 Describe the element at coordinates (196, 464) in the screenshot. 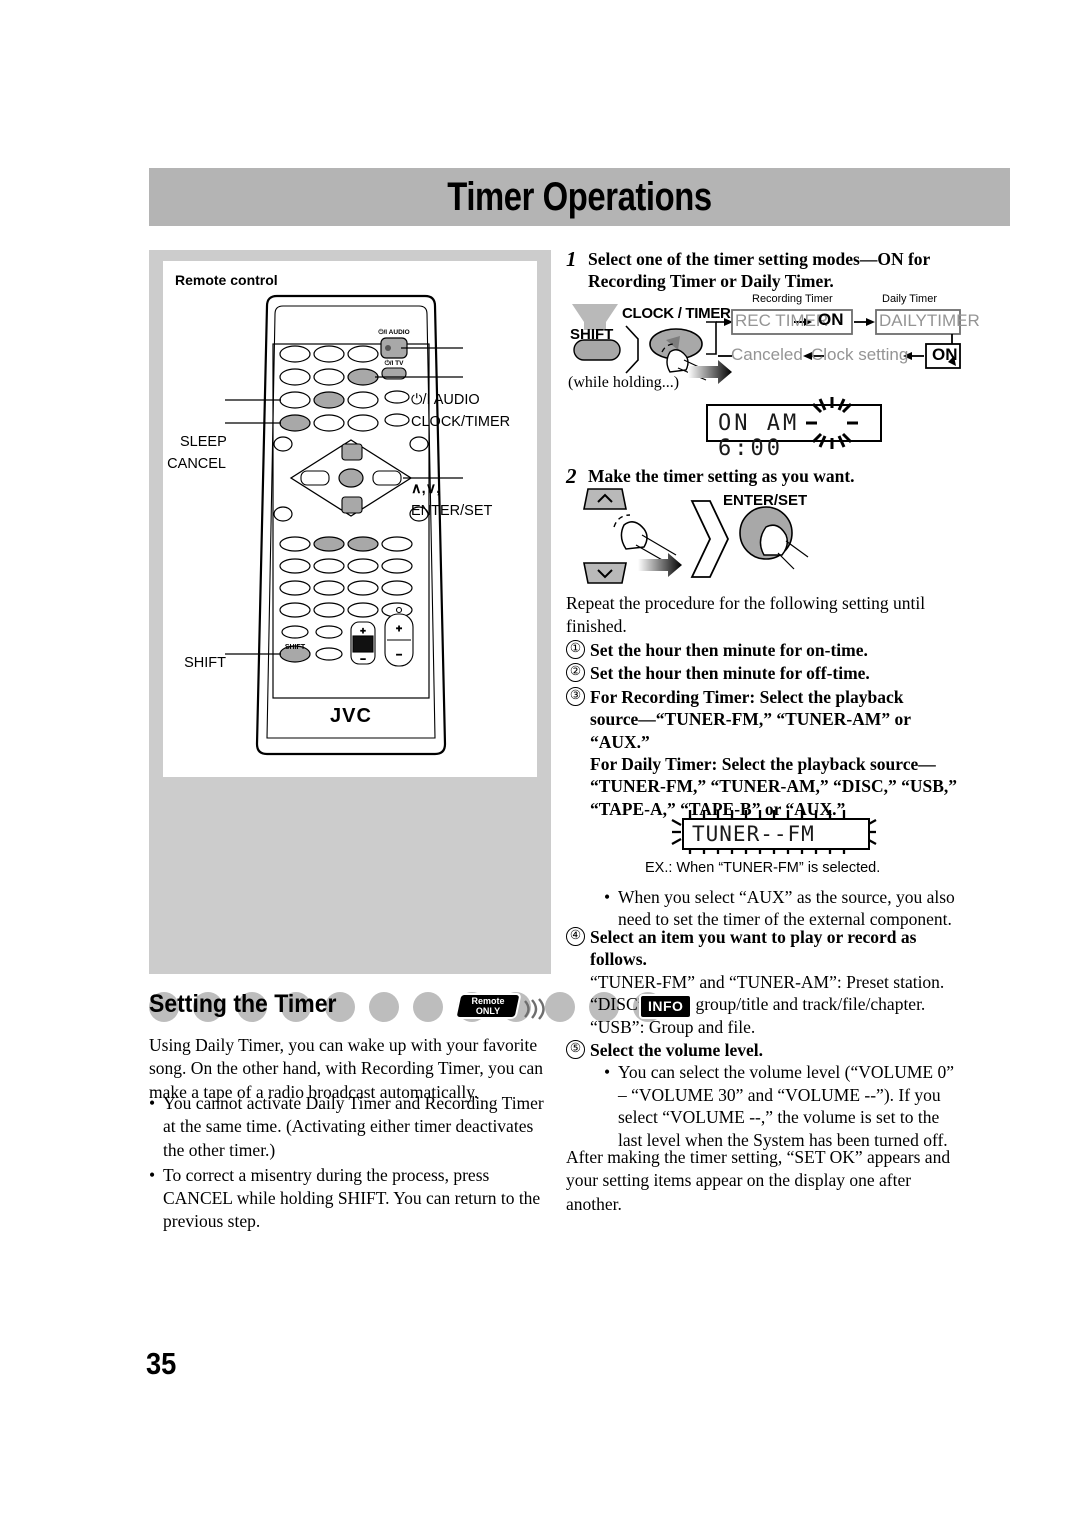

I see `callout-cancel: CANCEL` at that location.